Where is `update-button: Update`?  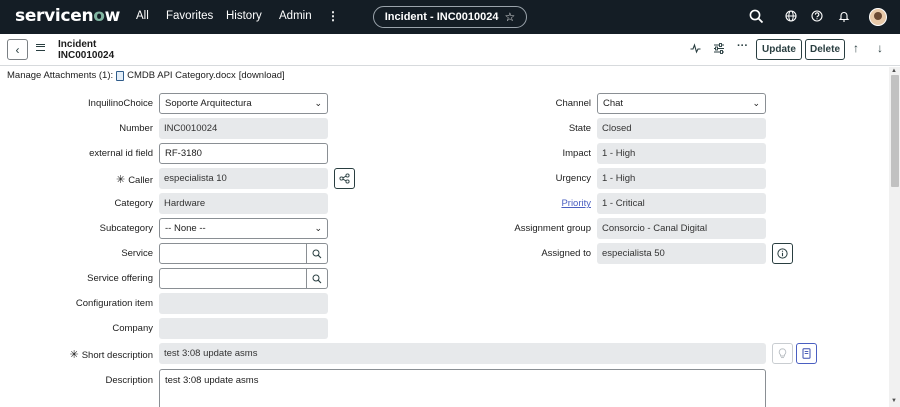 update-button: Update is located at coordinates (779, 49).